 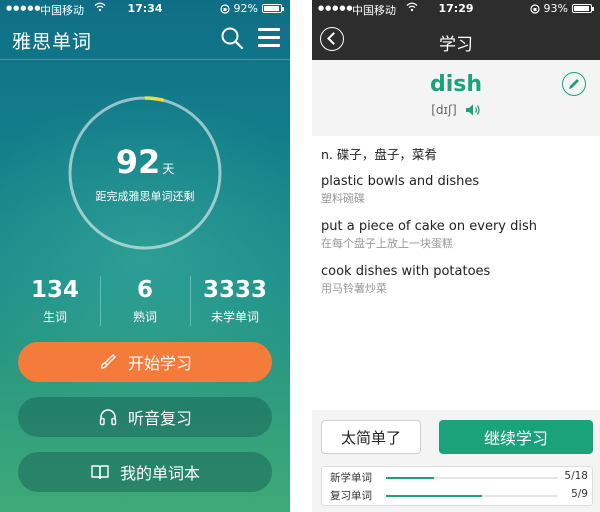 I want to click on stat-new-words: 134 生词, so click(x=55, y=302).